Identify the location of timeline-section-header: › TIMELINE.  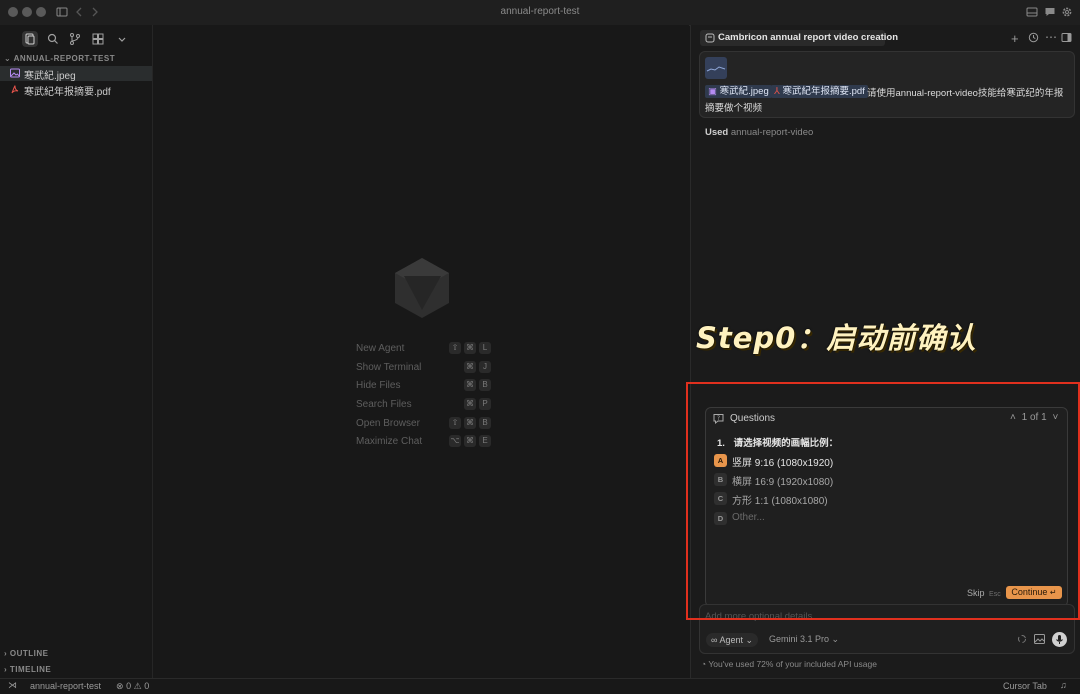
(27, 669).